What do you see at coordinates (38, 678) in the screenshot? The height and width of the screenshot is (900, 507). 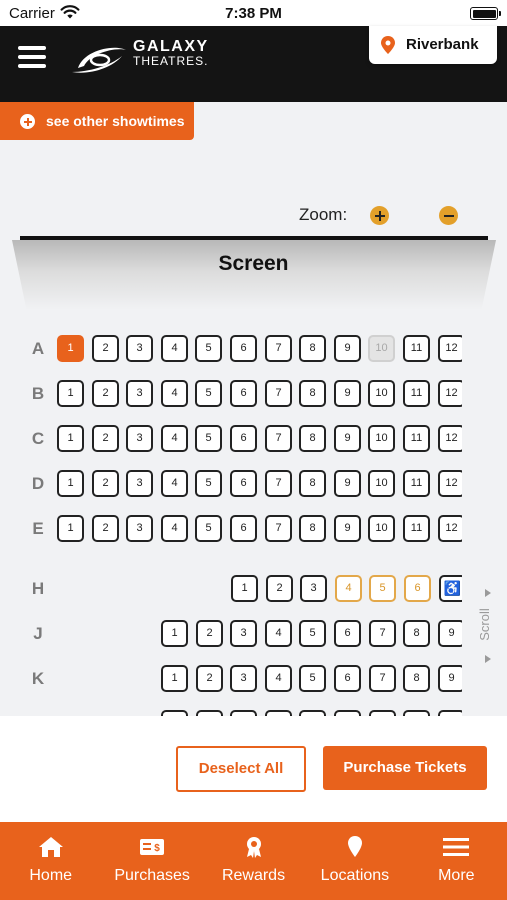 I see `row-label-k: K` at bounding box center [38, 678].